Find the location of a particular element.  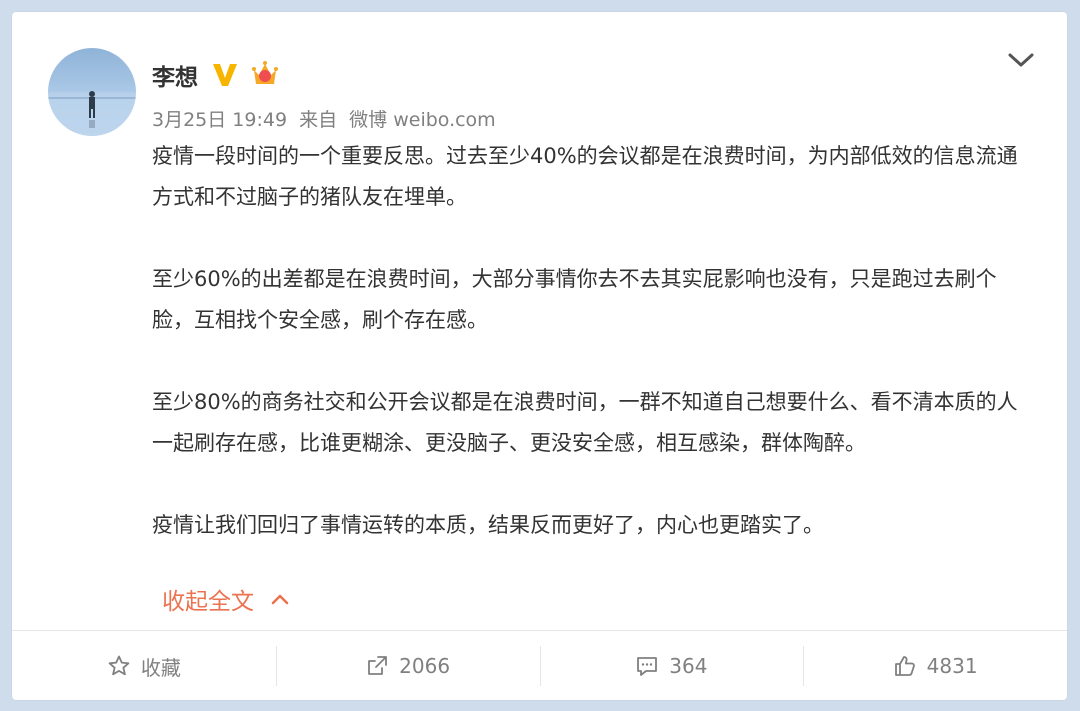

comment-icon is located at coordinates (647, 666).